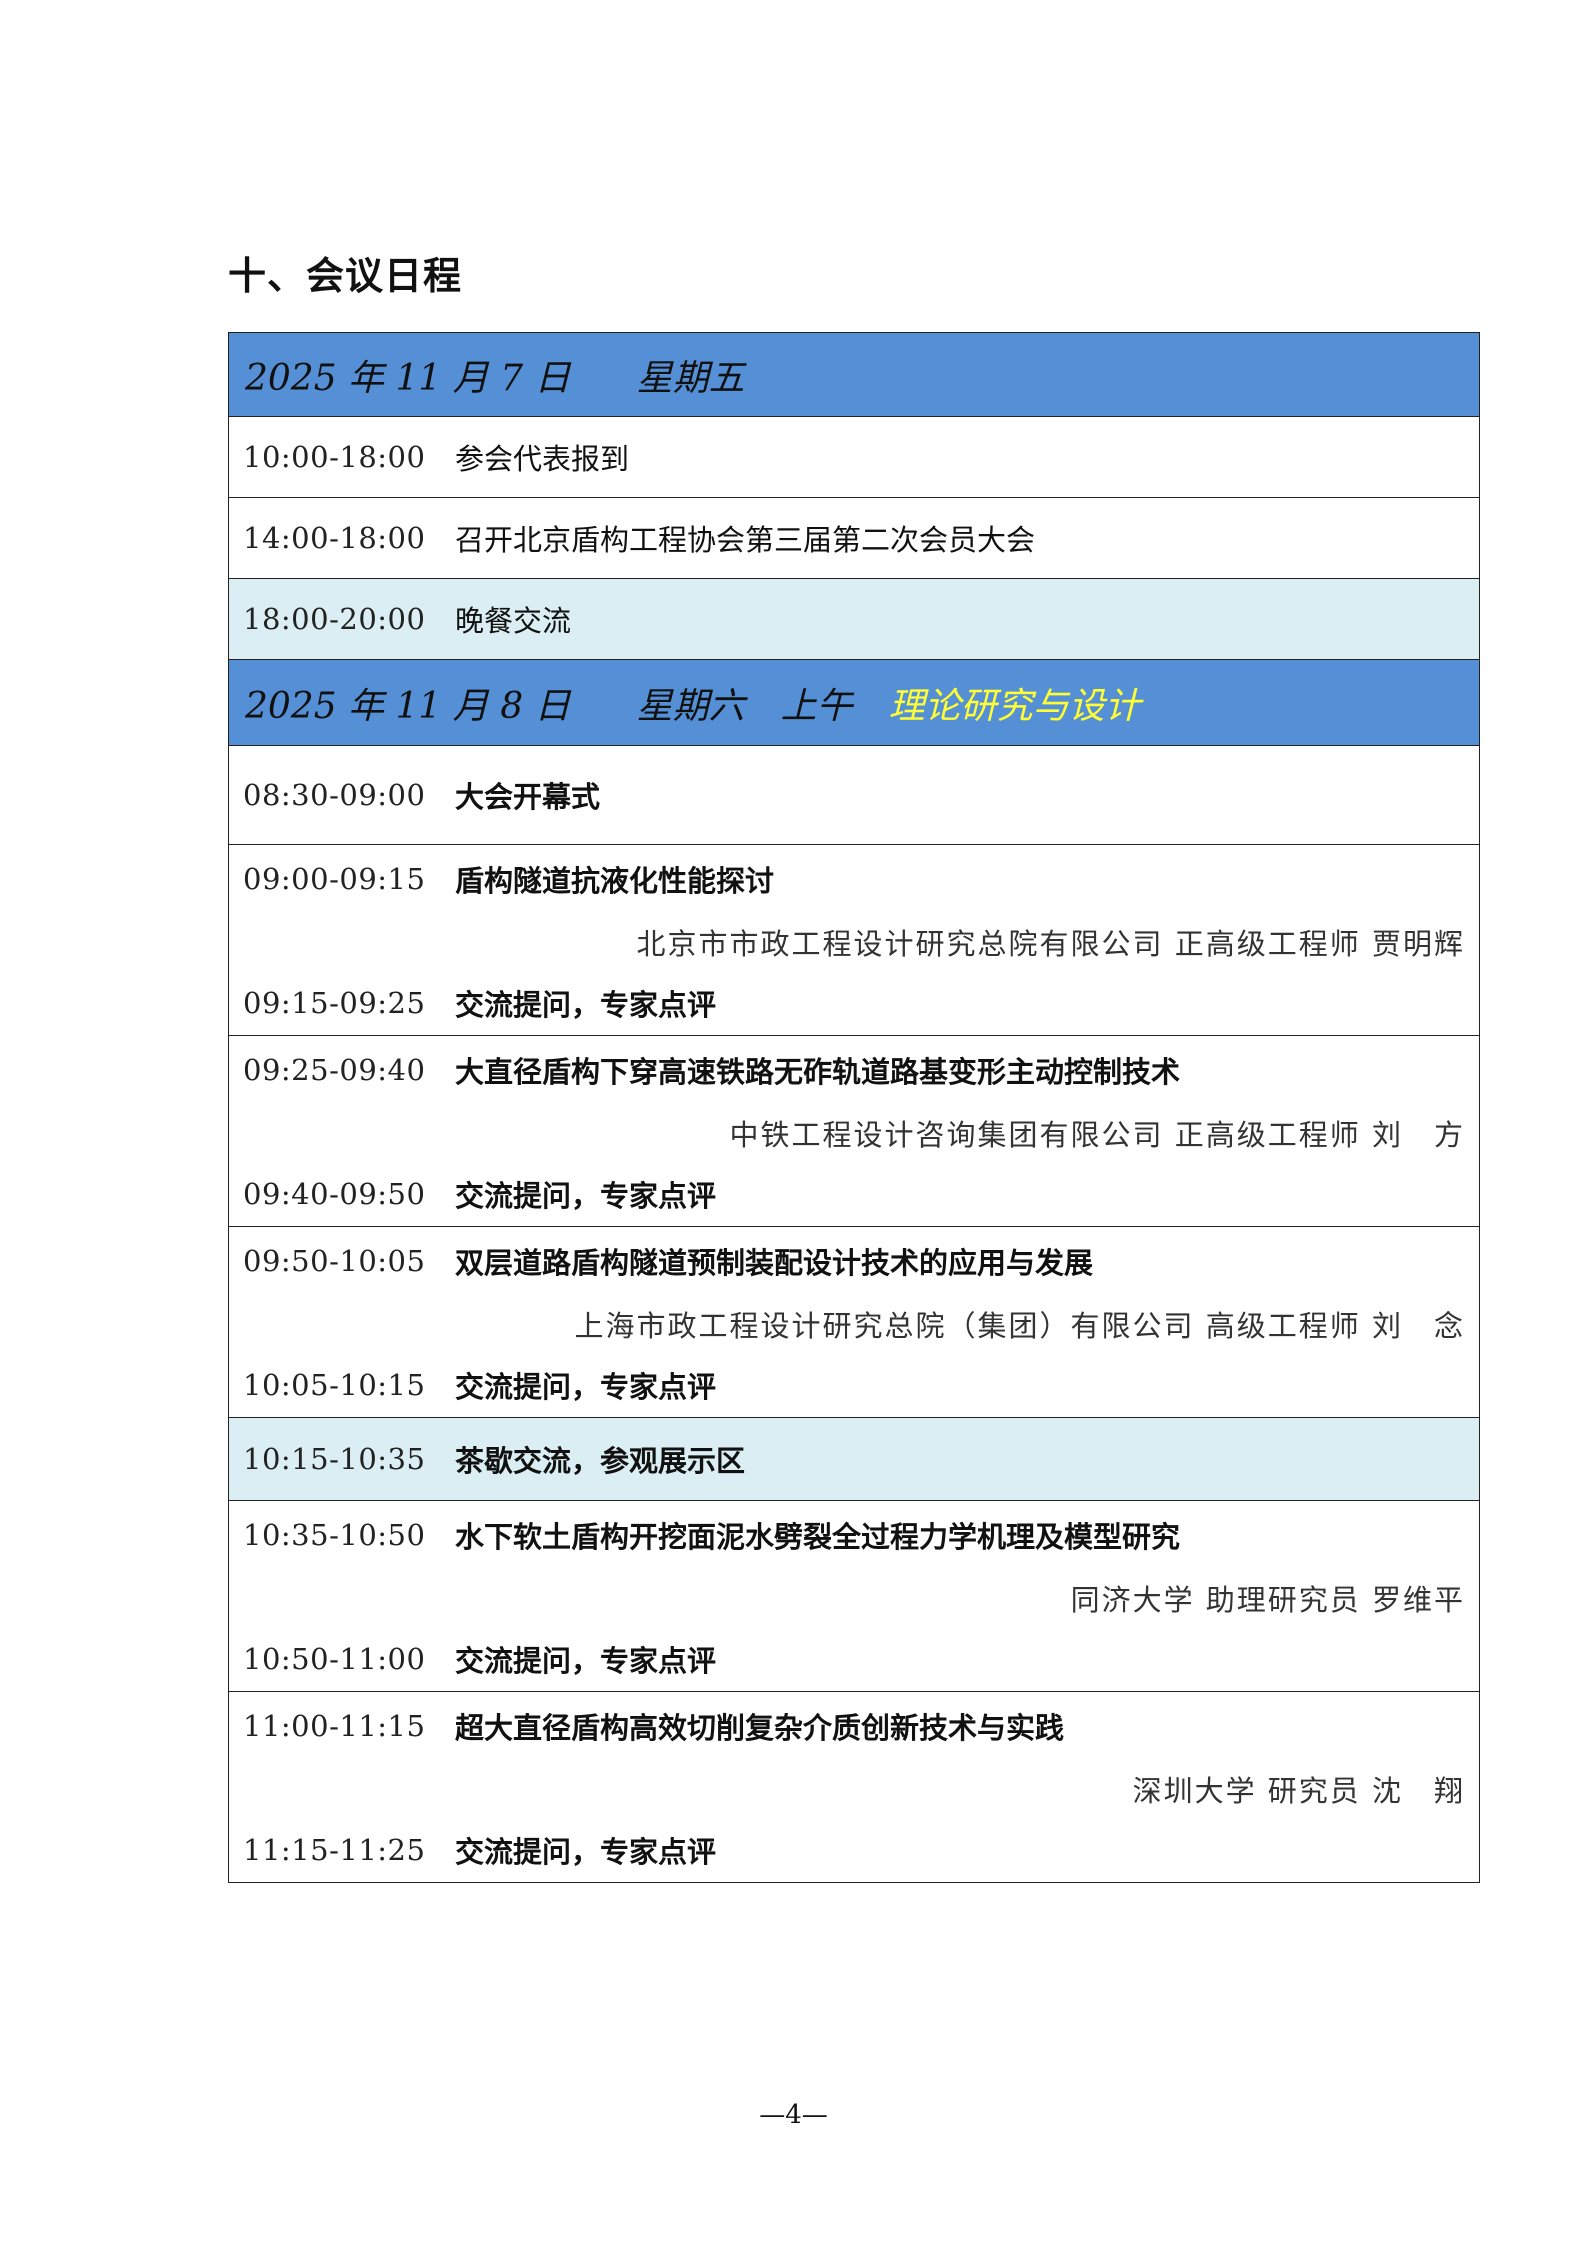 The image size is (1587, 2245). I want to click on page-number: —4—, so click(793, 2115).